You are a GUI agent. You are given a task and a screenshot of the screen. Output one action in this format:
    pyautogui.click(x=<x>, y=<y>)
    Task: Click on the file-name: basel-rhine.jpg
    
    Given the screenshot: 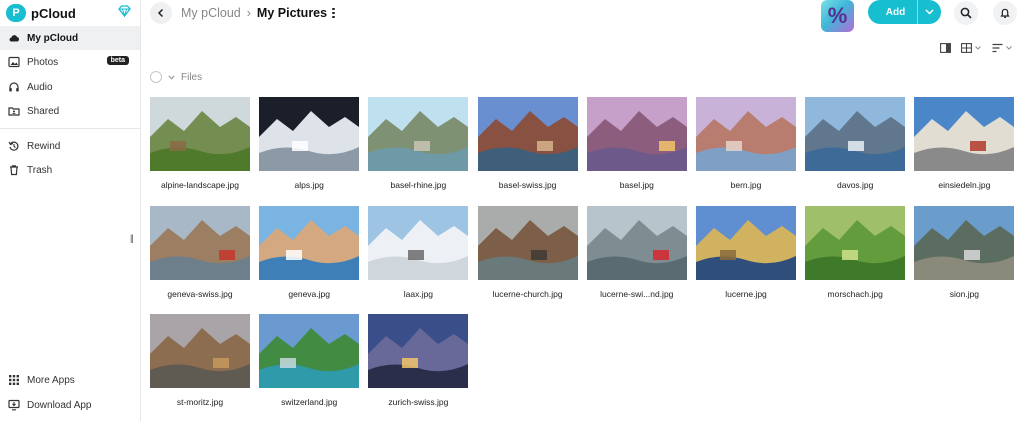 What is the action you would take?
    pyautogui.click(x=418, y=185)
    